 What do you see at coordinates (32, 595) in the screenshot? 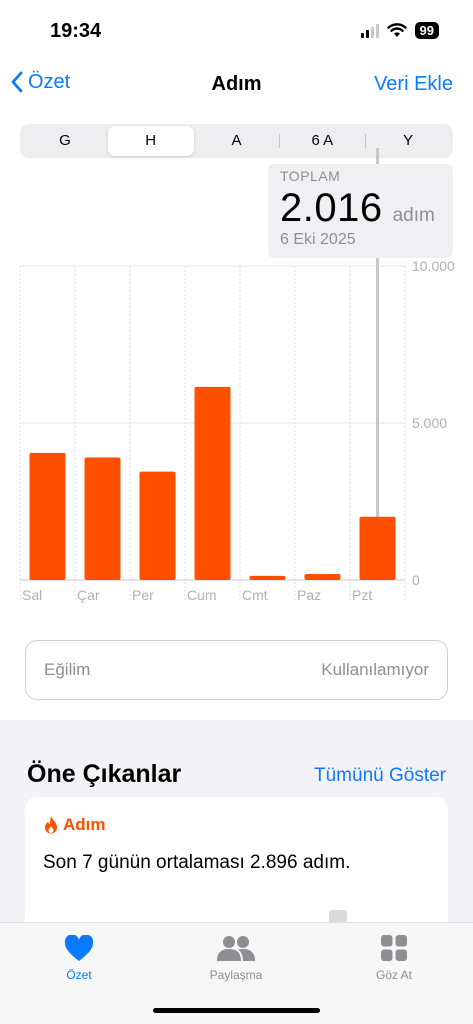
I see `x-tick-label: Sal` at bounding box center [32, 595].